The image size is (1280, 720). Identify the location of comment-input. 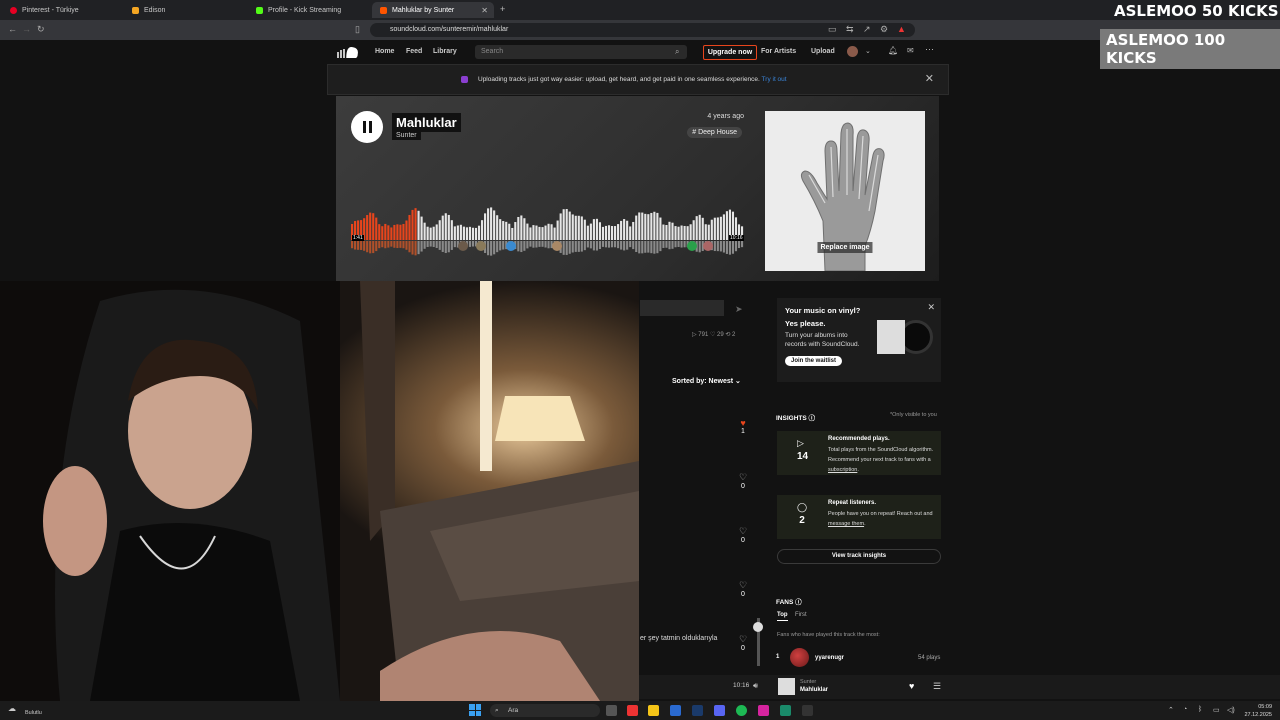
(682, 308).